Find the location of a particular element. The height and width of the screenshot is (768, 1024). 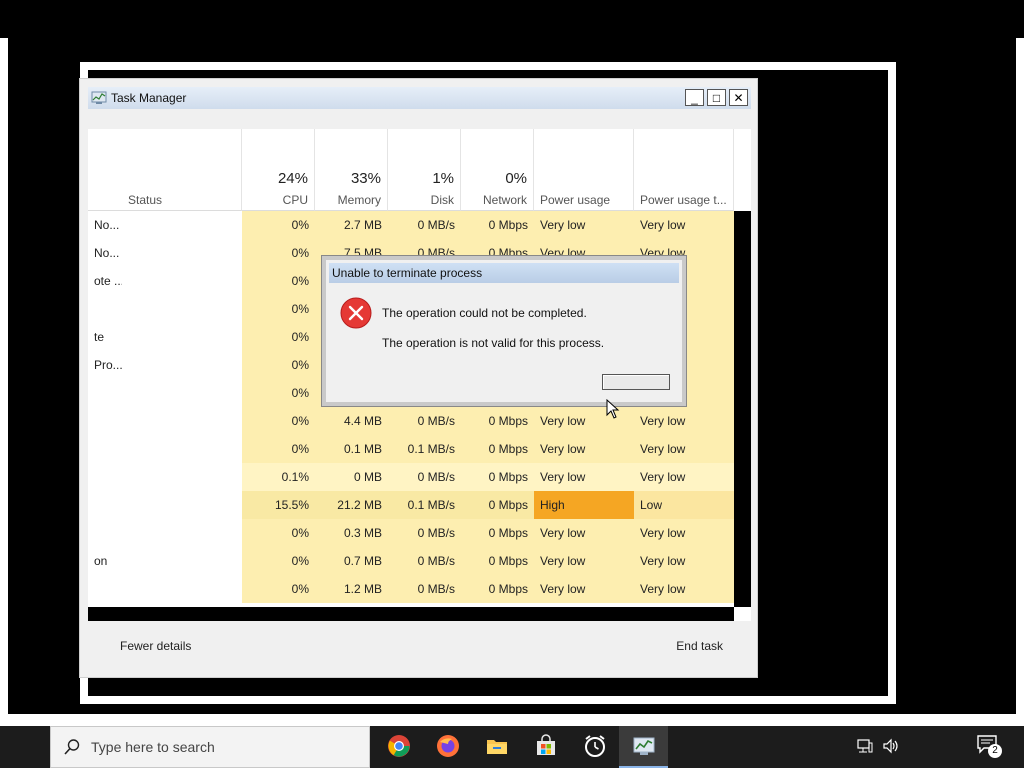

column-header-name is located at coordinates (105, 170).